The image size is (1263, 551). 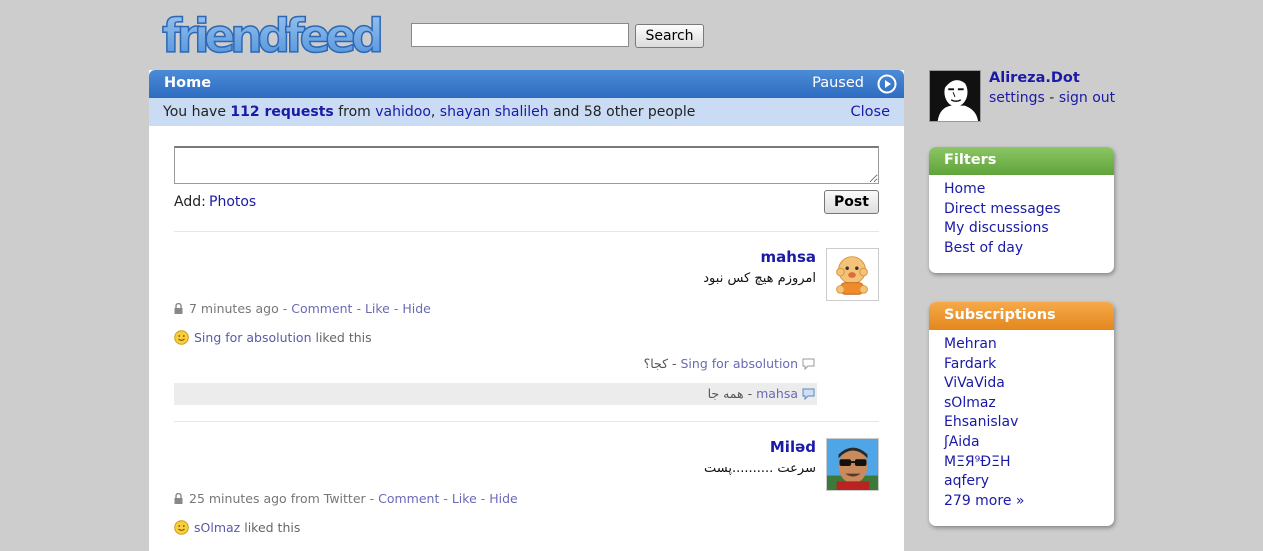 What do you see at coordinates (232, 202) in the screenshot?
I see `add-photos-link: Photos` at bounding box center [232, 202].